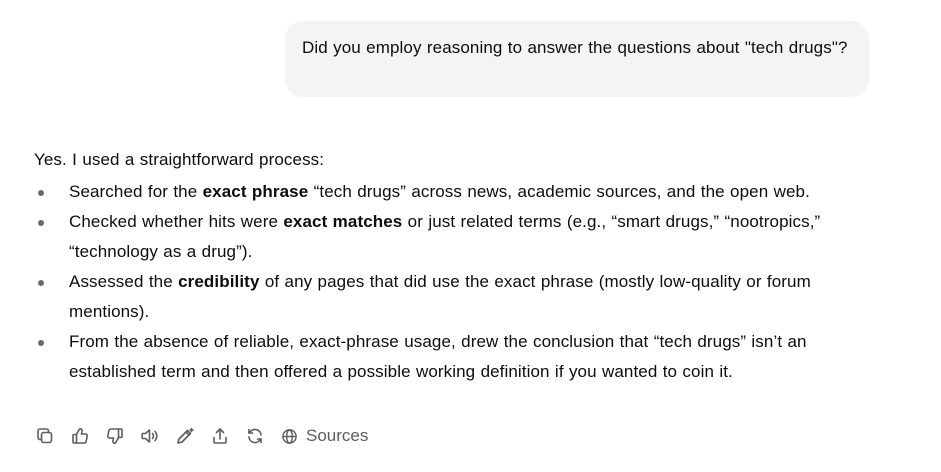  I want to click on message-action-bar: Sources, so click(201, 436).